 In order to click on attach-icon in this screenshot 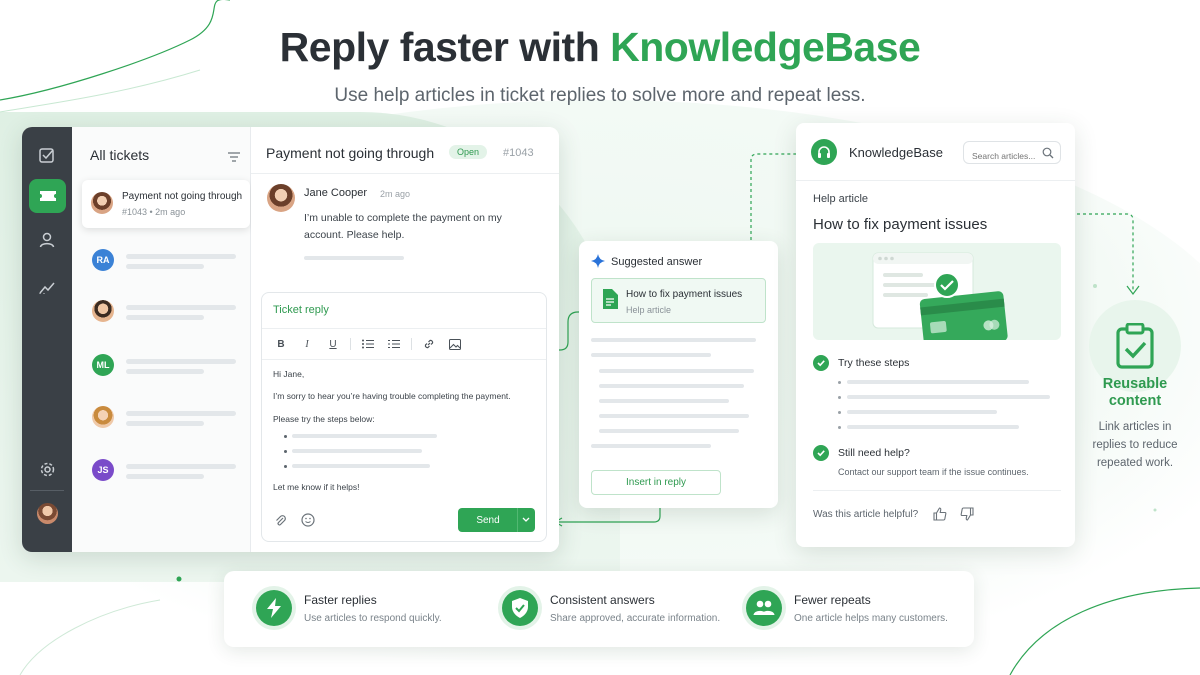, I will do `click(280, 523)`.